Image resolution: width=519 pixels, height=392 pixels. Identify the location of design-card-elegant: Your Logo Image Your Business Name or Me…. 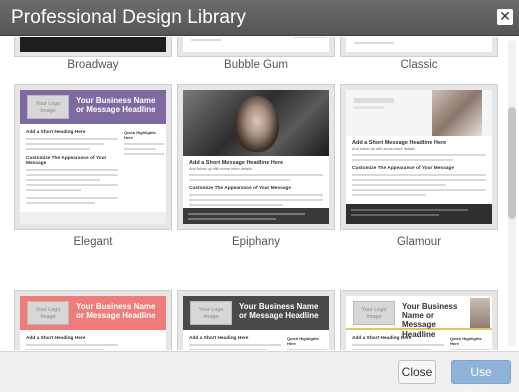
(93, 157).